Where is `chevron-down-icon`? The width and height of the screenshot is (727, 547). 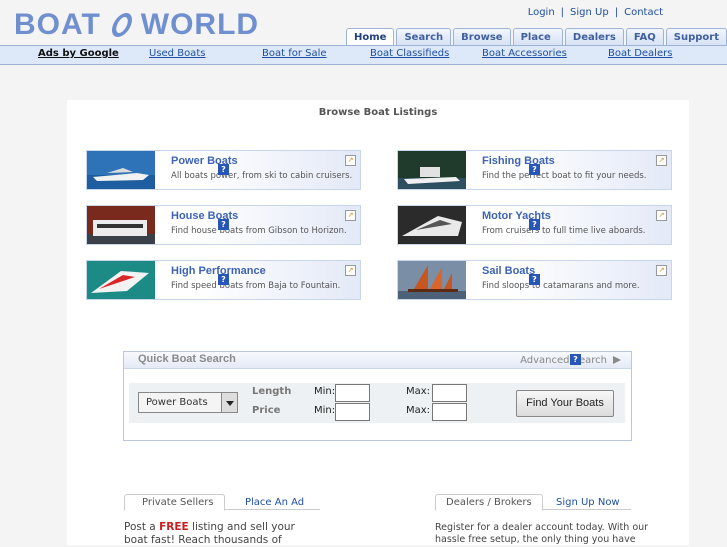
chevron-down-icon is located at coordinates (229, 402).